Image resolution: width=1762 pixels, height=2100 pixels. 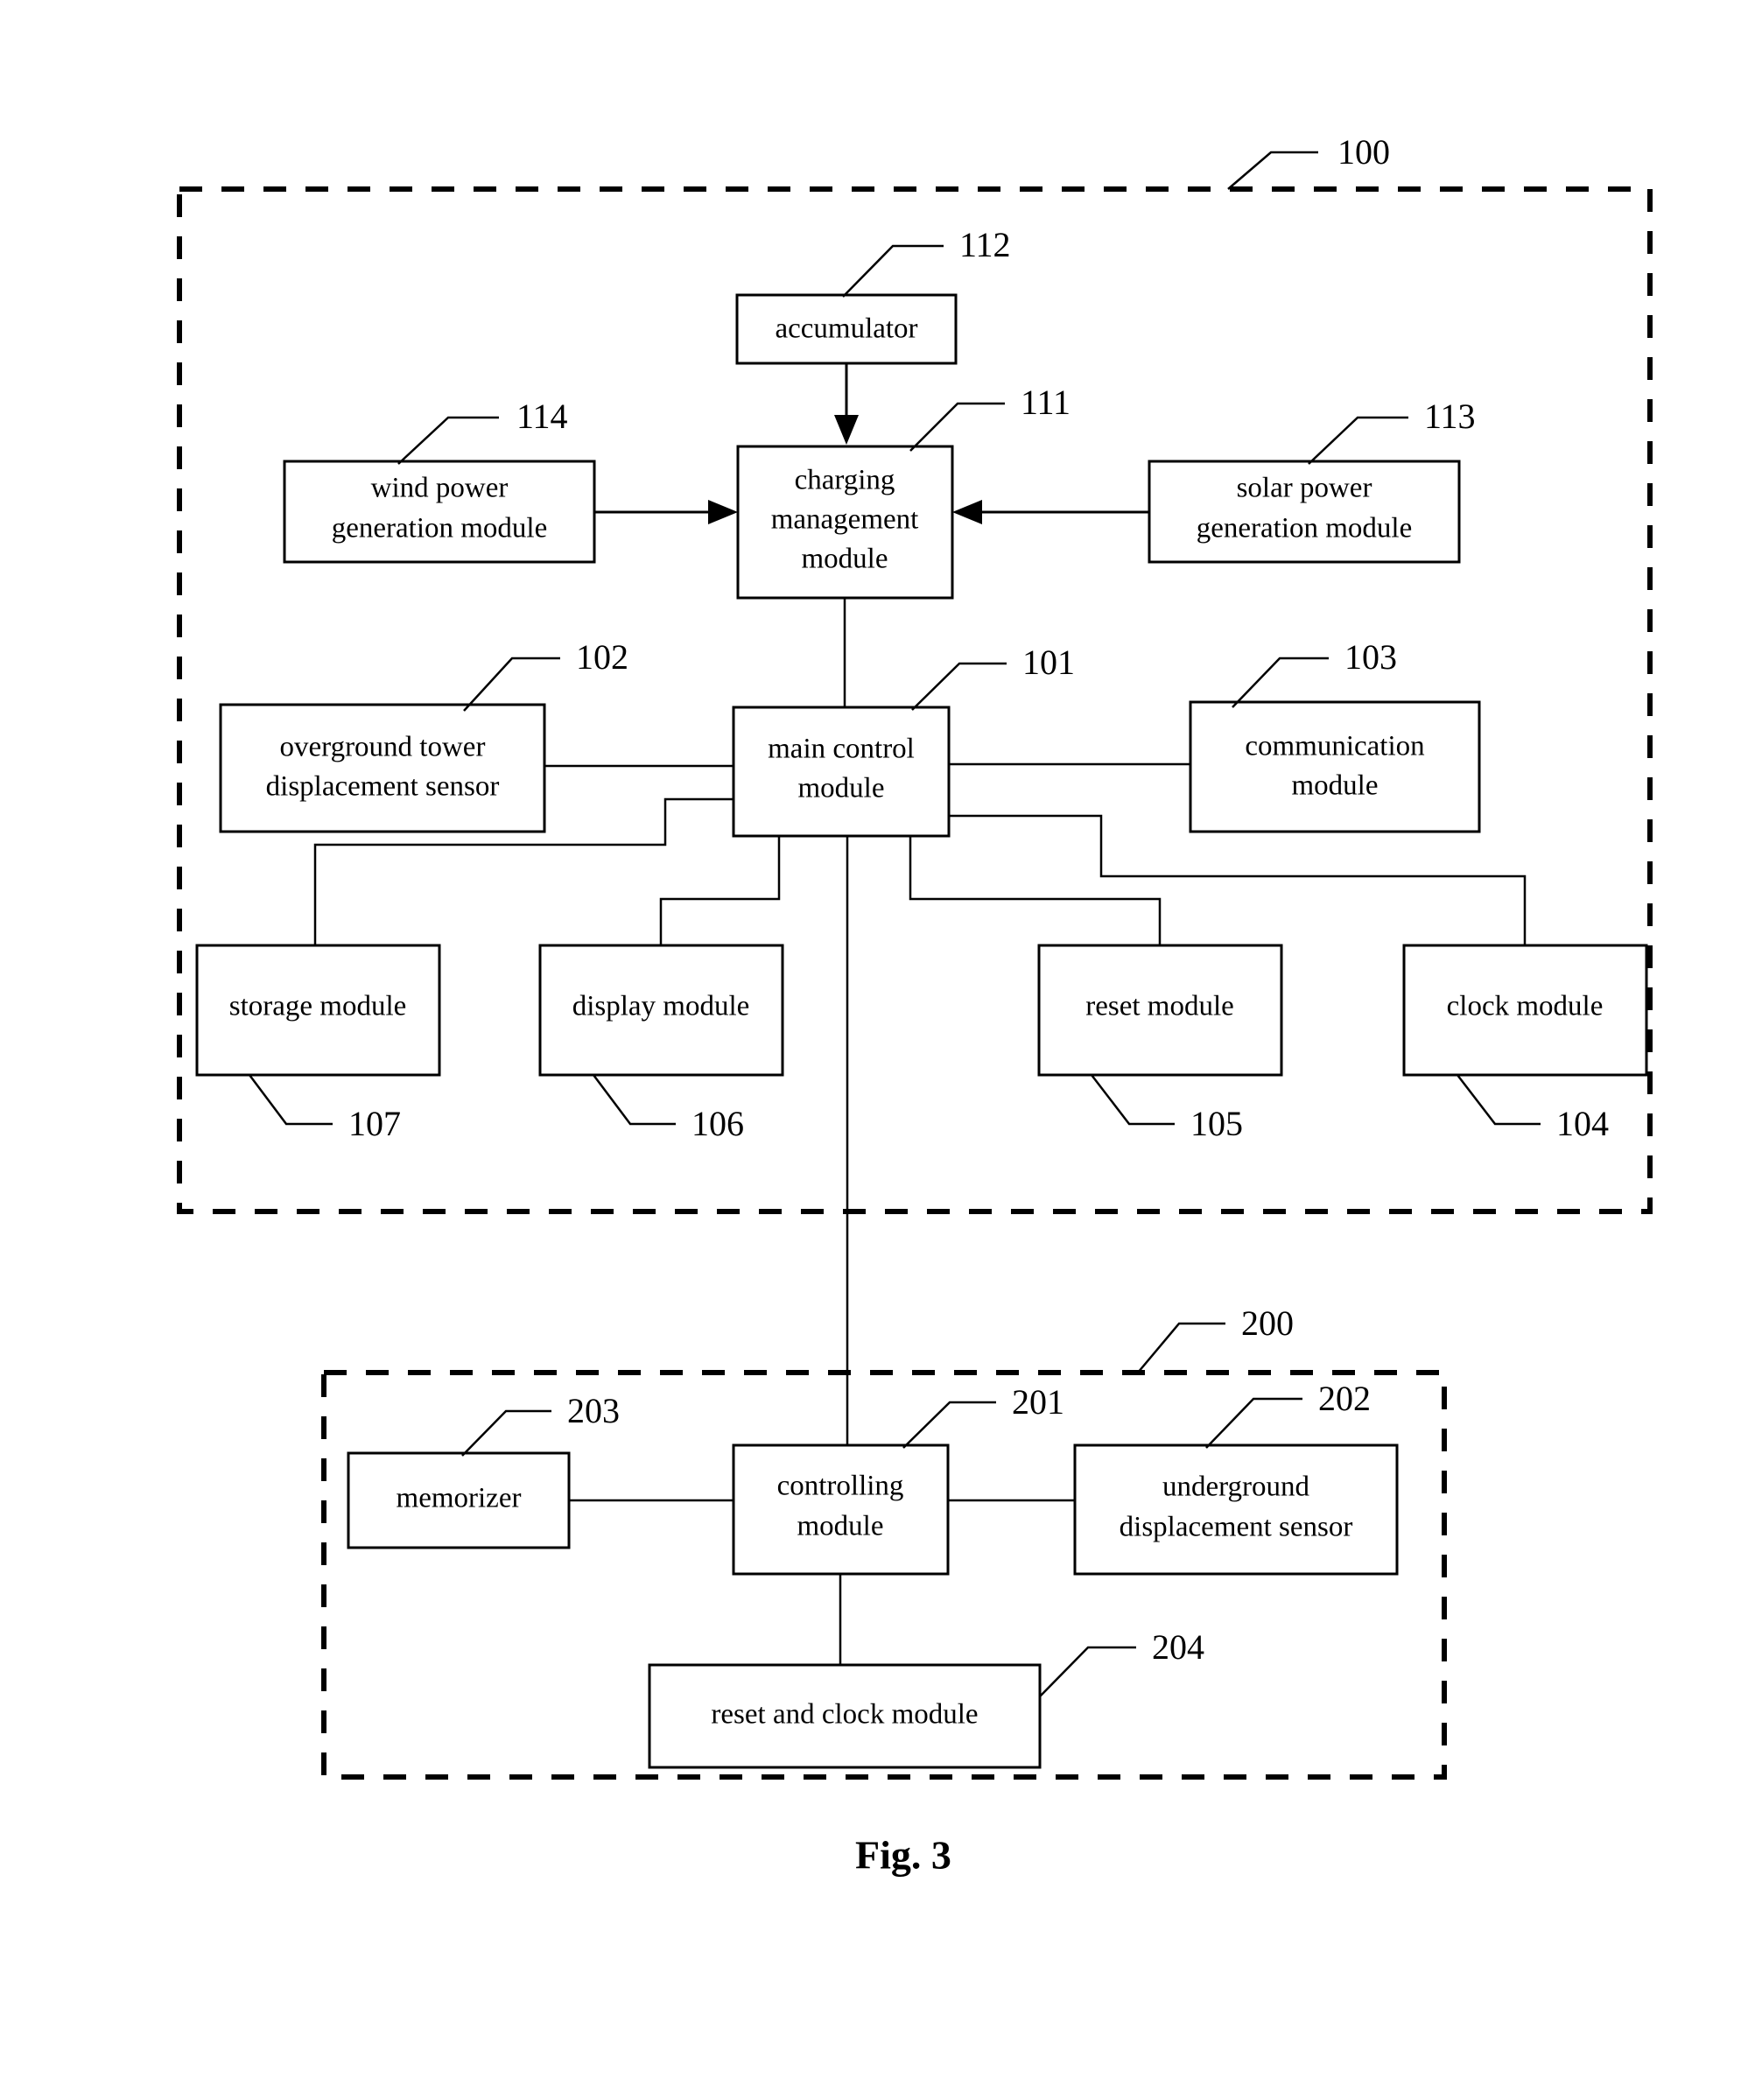 I want to click on block-communication-label-1: communication, so click(x=1334, y=746).